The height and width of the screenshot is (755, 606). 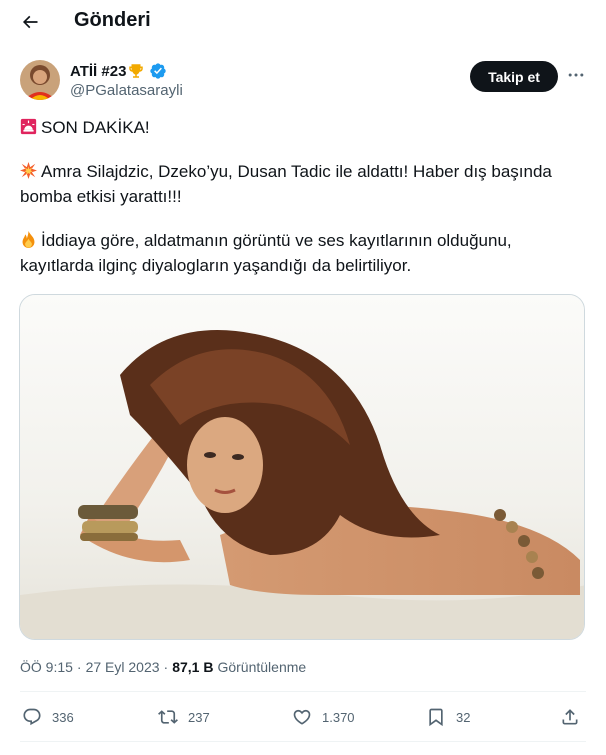 I want to click on retweet-count: 237, so click(x=199, y=717).